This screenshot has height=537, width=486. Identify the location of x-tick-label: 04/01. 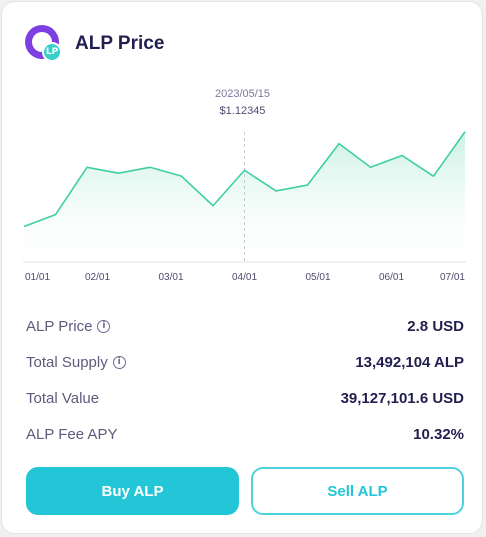
(244, 277).